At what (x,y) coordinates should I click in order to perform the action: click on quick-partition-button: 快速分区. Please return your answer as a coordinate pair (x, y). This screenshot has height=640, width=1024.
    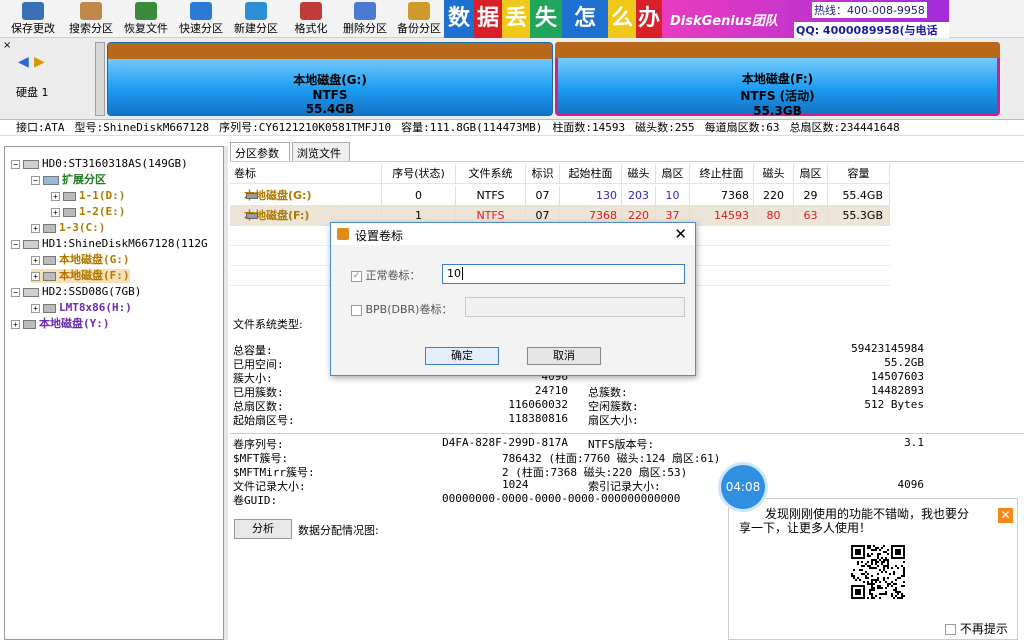
    Looking at the image, I should click on (201, 18).